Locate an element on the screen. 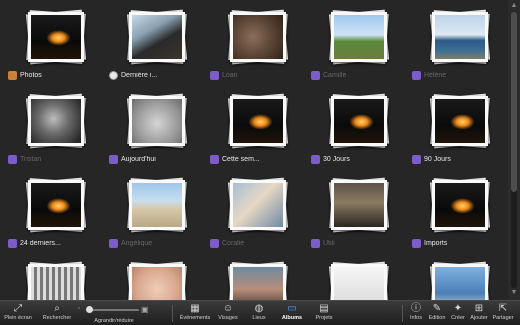  share-button: ⇱ Partager is located at coordinates (503, 314).